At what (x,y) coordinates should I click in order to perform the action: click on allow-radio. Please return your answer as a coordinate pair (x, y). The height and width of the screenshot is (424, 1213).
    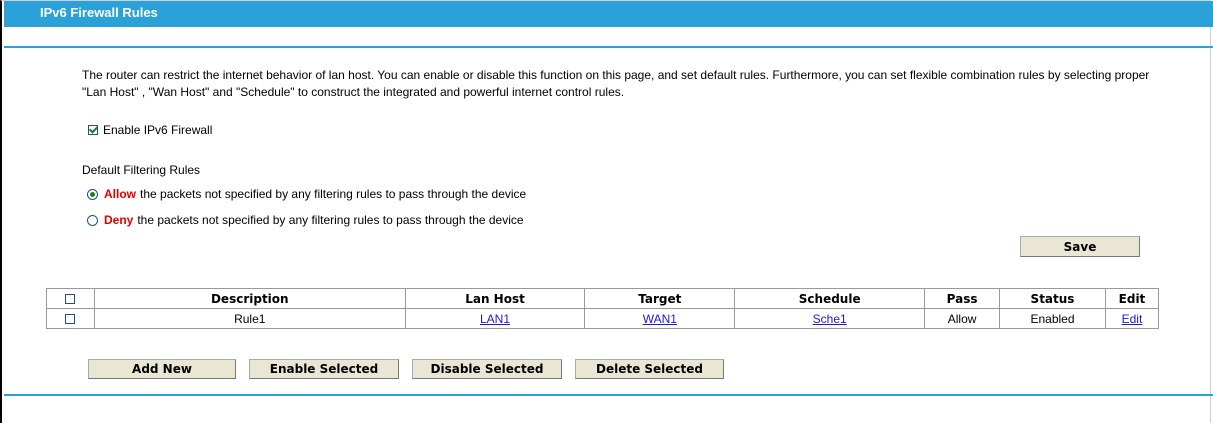
    Looking at the image, I should click on (92, 194).